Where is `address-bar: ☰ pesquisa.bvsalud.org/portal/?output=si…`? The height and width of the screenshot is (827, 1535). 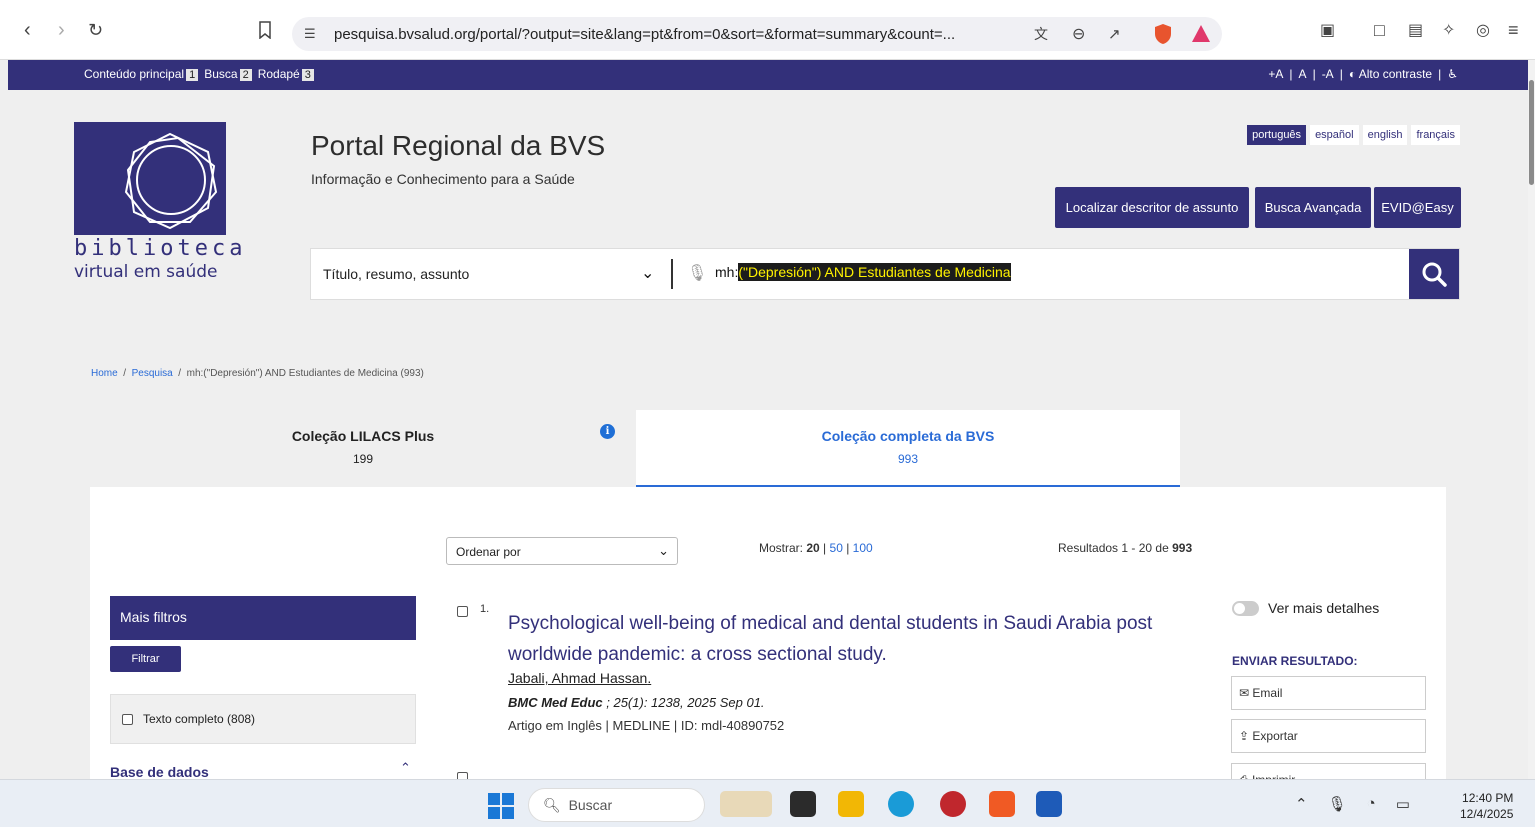 address-bar: ☰ pesquisa.bvsalud.org/portal/?output=si… is located at coordinates (757, 34).